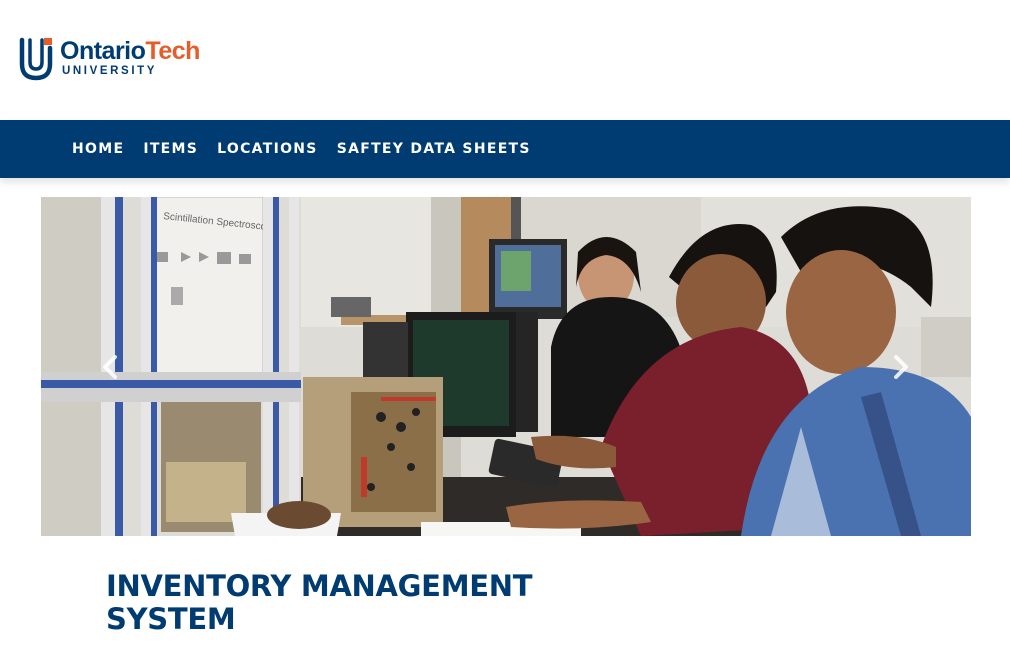 The height and width of the screenshot is (669, 1010). I want to click on logo-wordmark: OntarioTech UNIVERSITY, so click(130, 56).